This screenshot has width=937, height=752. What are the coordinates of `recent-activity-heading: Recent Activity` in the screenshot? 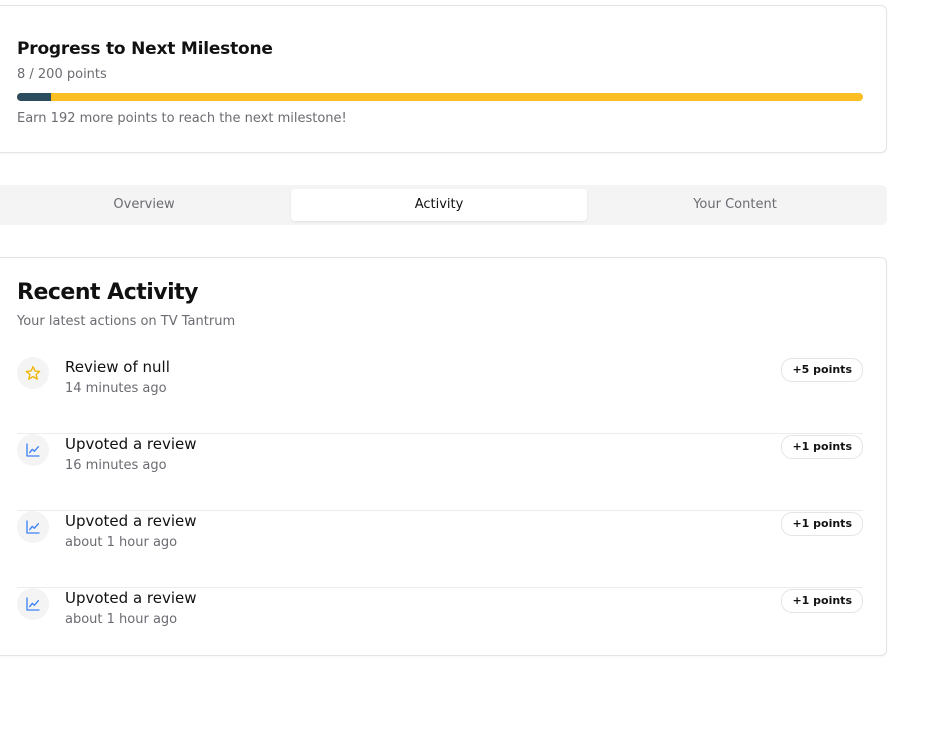 It's located at (108, 292).